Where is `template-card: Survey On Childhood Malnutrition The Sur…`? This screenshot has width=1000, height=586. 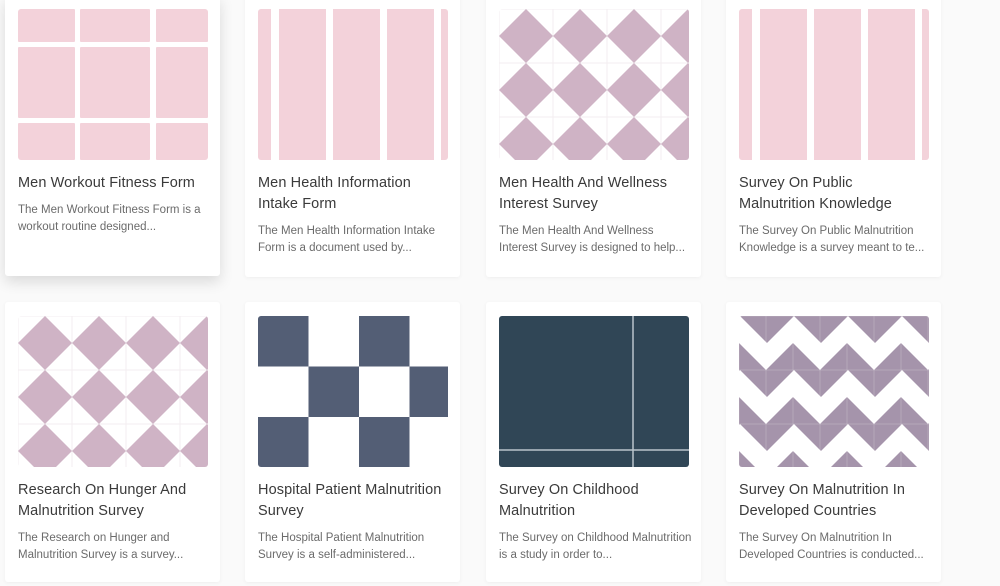 template-card: Survey On Childhood Malnutrition The Sur… is located at coordinates (593, 442).